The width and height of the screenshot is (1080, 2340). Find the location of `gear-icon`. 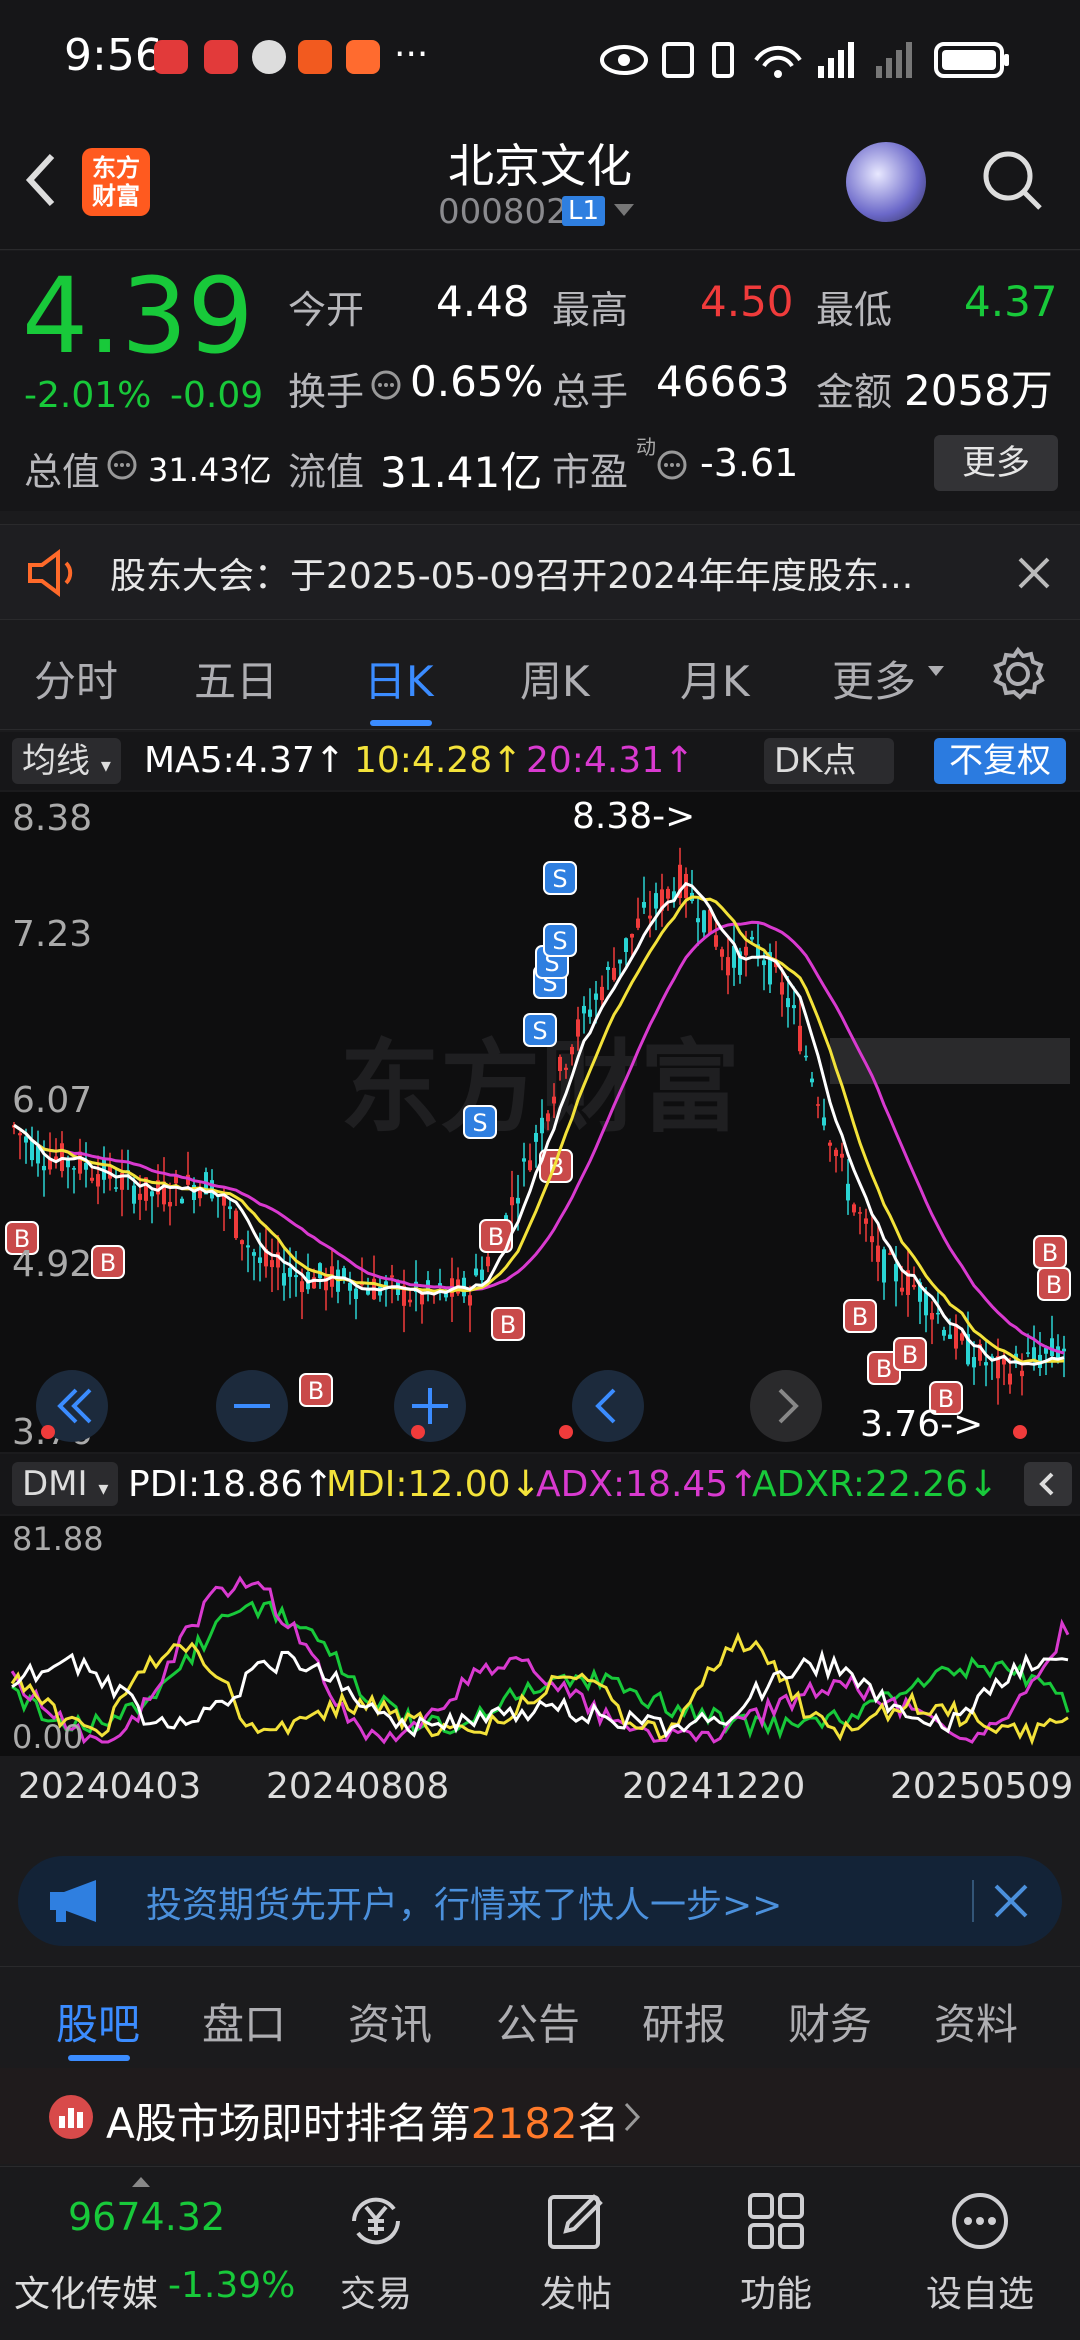

gear-icon is located at coordinates (1018, 674).